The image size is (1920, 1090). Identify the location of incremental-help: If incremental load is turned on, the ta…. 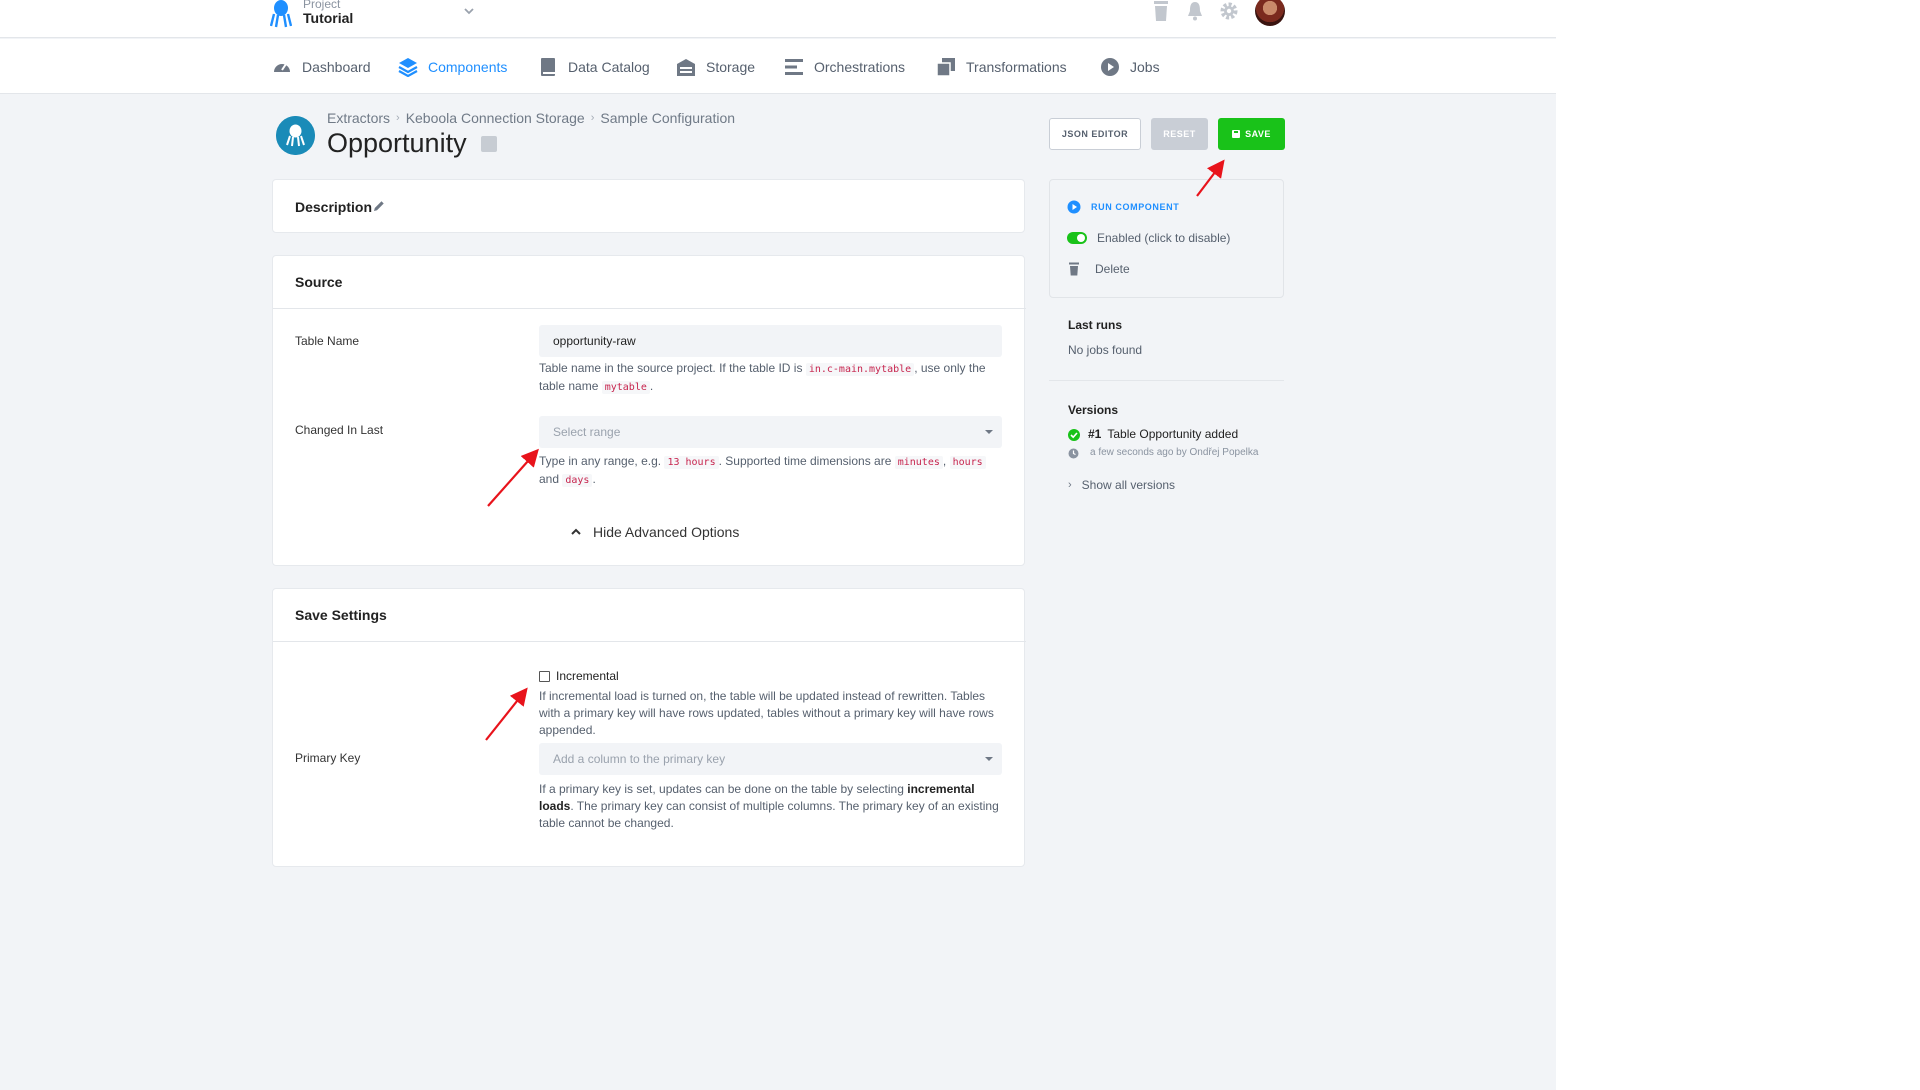
(766, 713).